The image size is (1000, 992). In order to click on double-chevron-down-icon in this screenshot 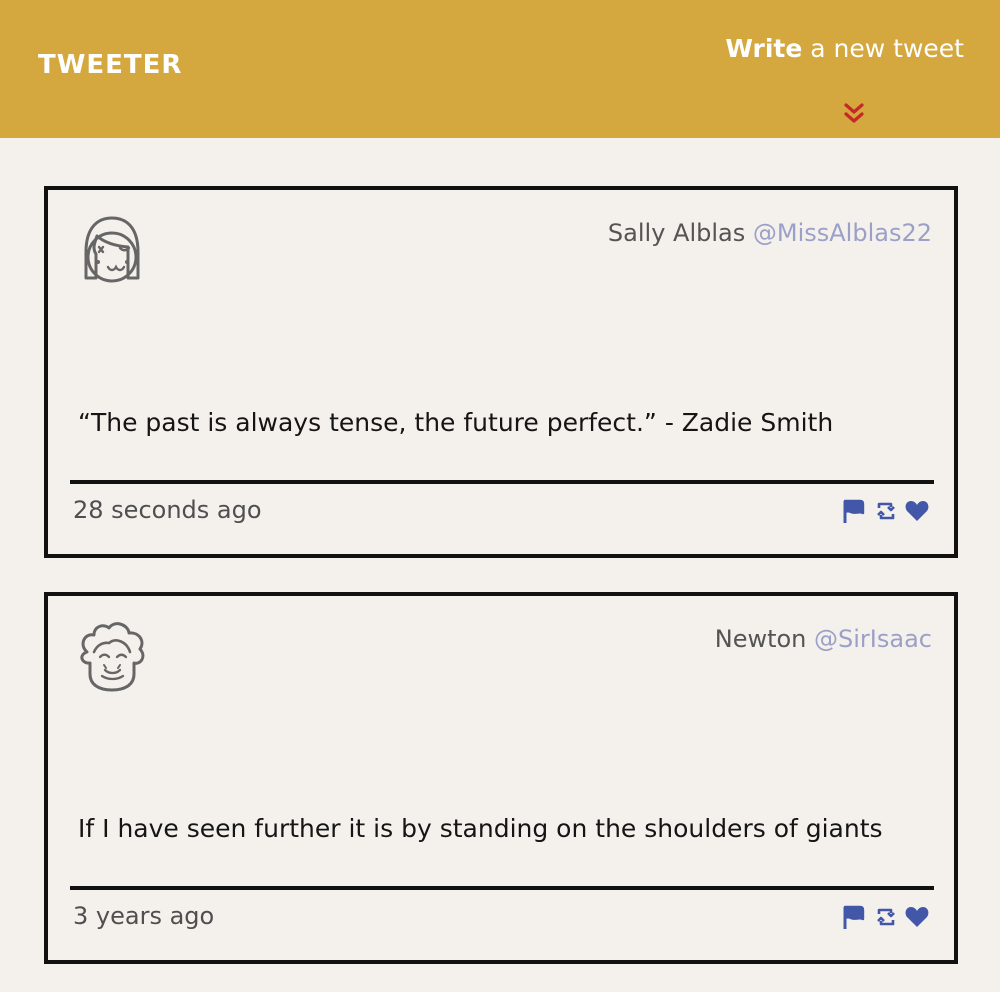, I will do `click(854, 114)`.